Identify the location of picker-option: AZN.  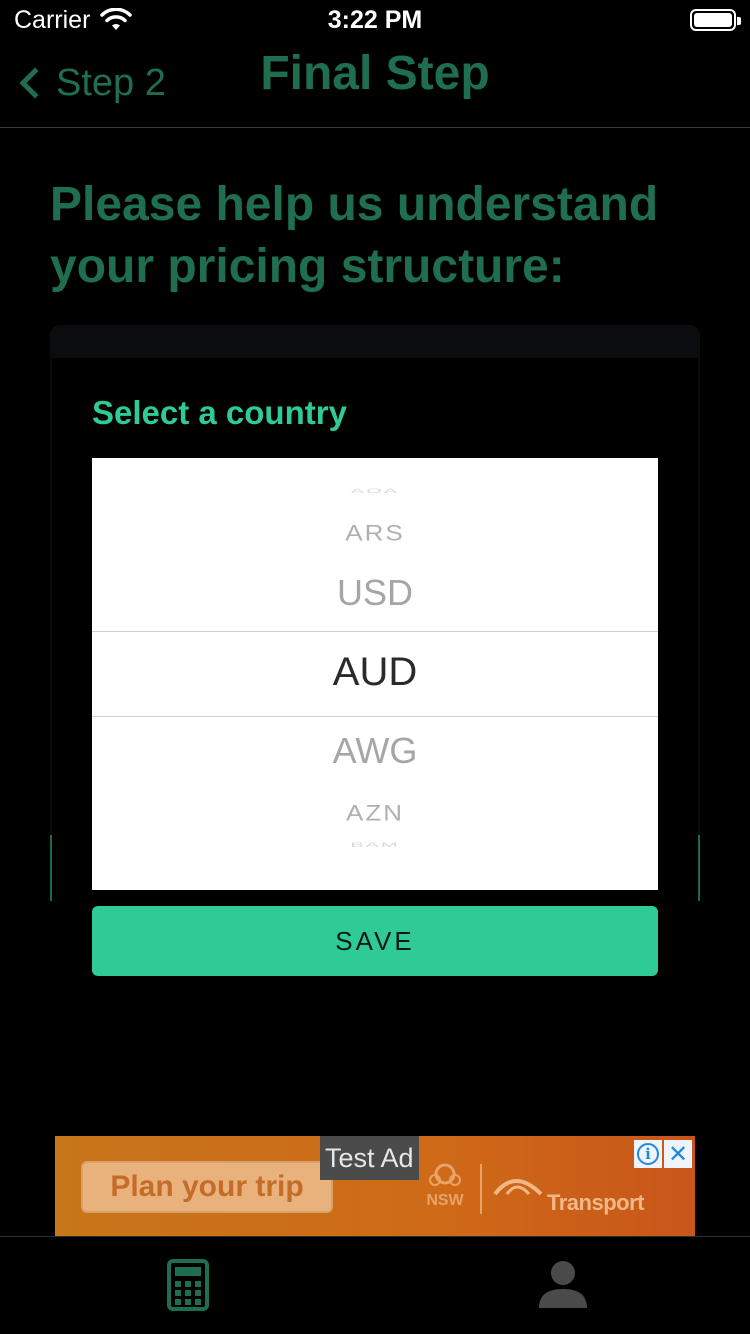
(375, 813).